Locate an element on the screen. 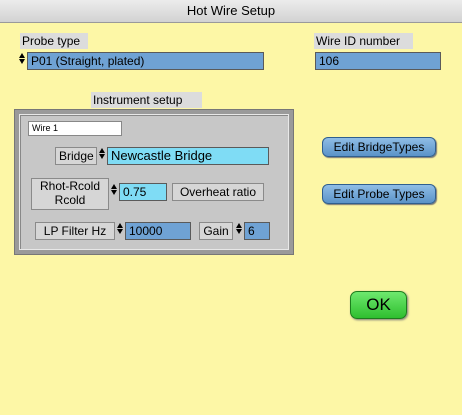  probe-type-stepper is located at coordinates (22, 61).